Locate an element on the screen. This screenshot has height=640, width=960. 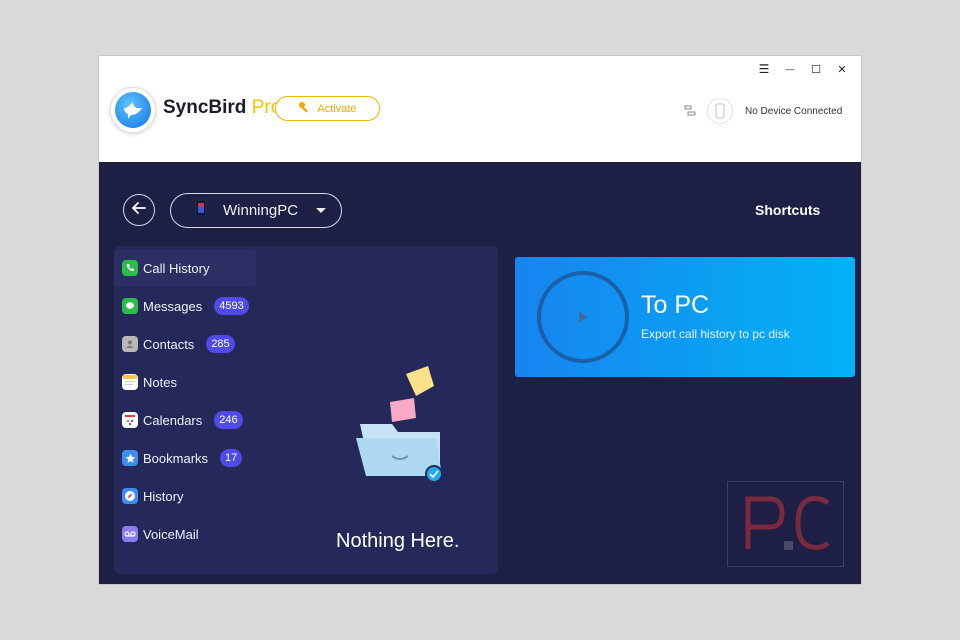
sidebar-item-messages: Messages 4593 is located at coordinates (185, 306).